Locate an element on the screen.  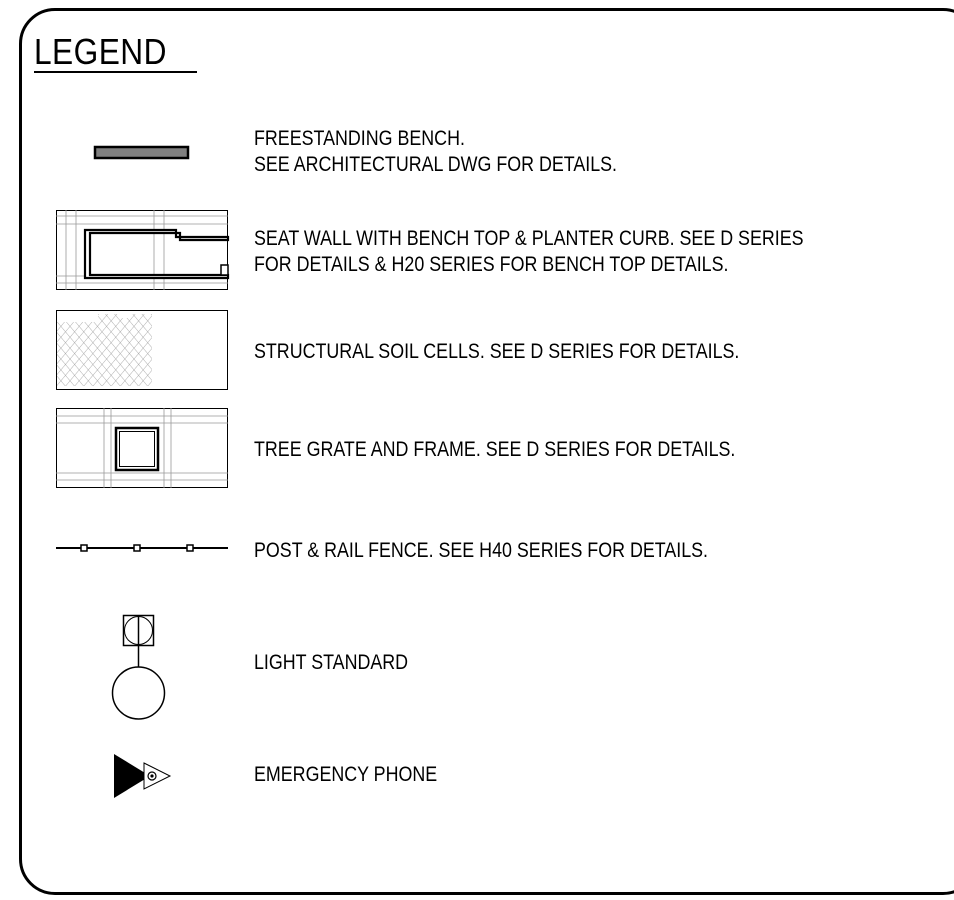
description-line: FREESTANDING BENCH. is located at coordinates (359, 138).